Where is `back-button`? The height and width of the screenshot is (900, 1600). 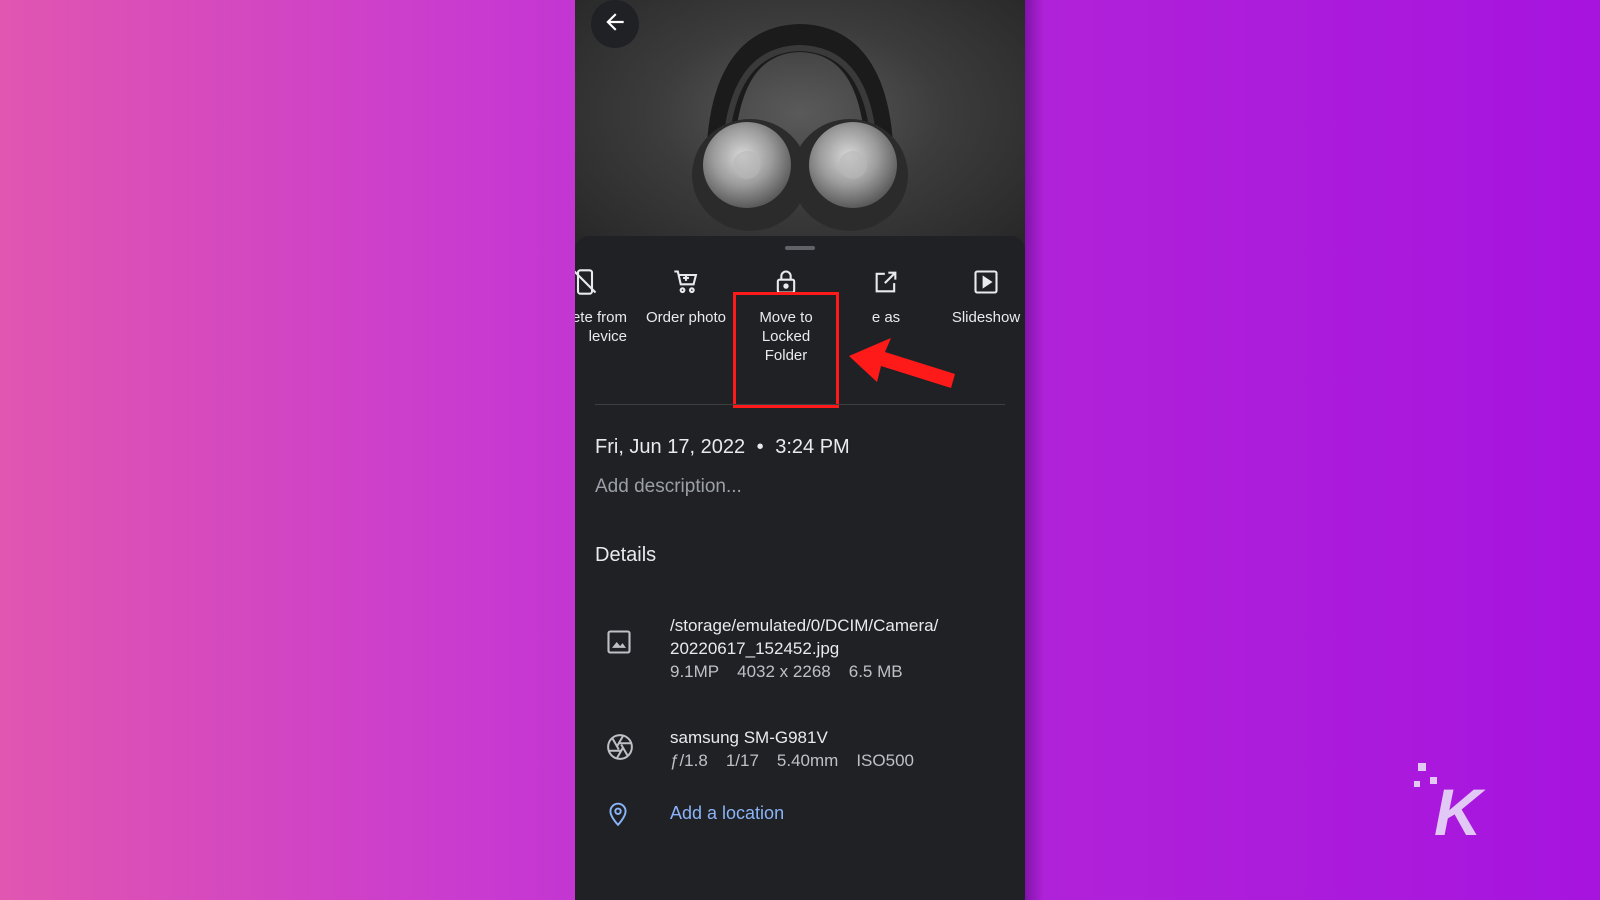
back-button is located at coordinates (615, 24).